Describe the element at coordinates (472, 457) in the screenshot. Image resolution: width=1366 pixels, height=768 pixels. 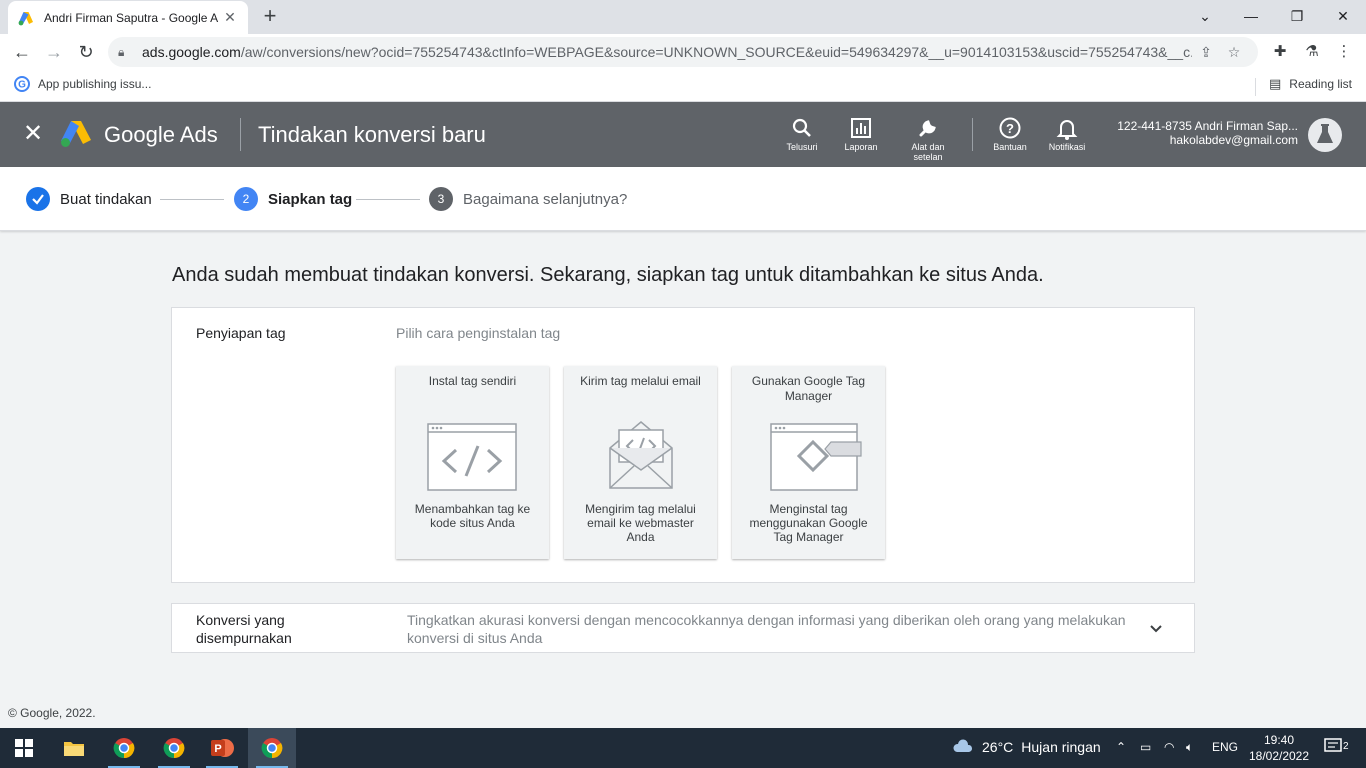
I see `code-browser-icon` at that location.